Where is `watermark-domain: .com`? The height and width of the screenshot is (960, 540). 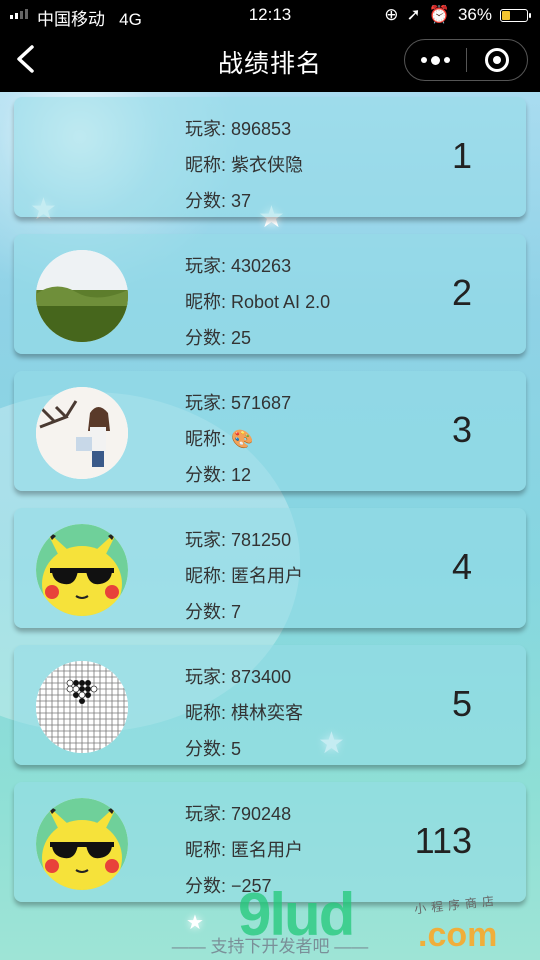
watermark-domain: .com is located at coordinates (458, 935).